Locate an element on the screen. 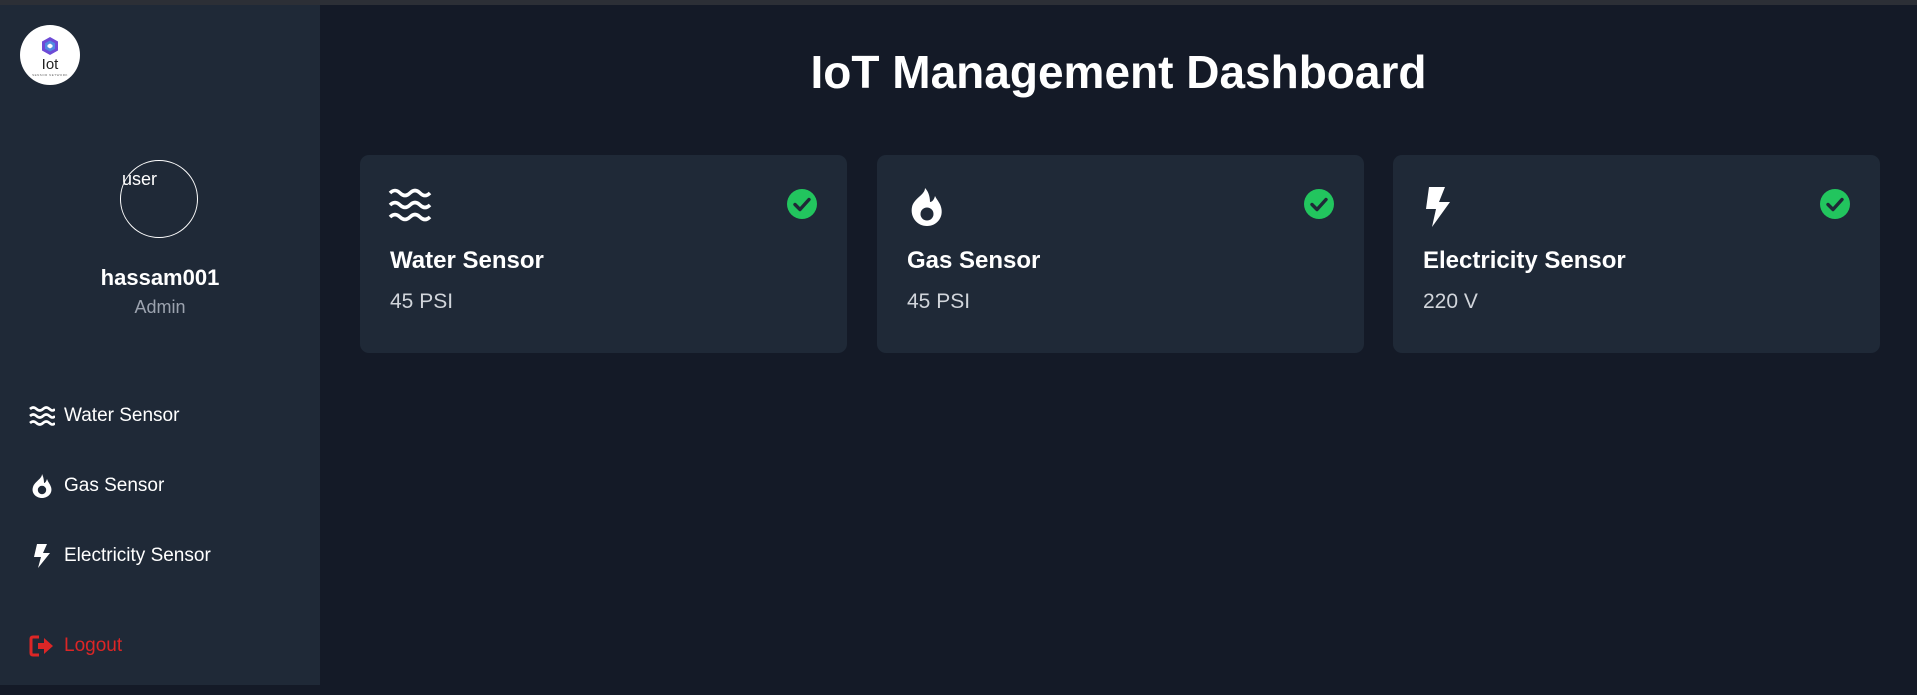 This screenshot has height=695, width=1917. card-value: 220 V is located at coordinates (1450, 301).